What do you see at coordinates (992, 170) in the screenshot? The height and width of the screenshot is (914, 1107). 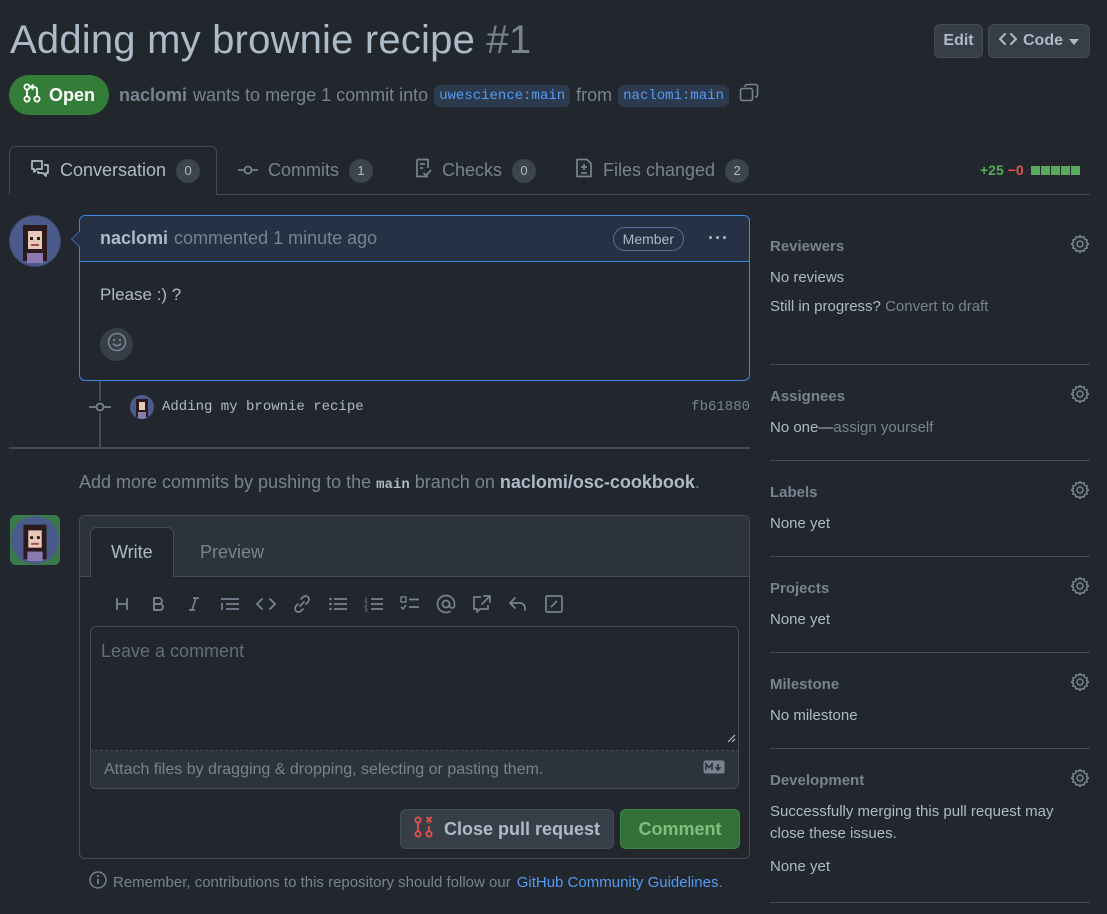 I see `diffstat-additions: +25` at bounding box center [992, 170].